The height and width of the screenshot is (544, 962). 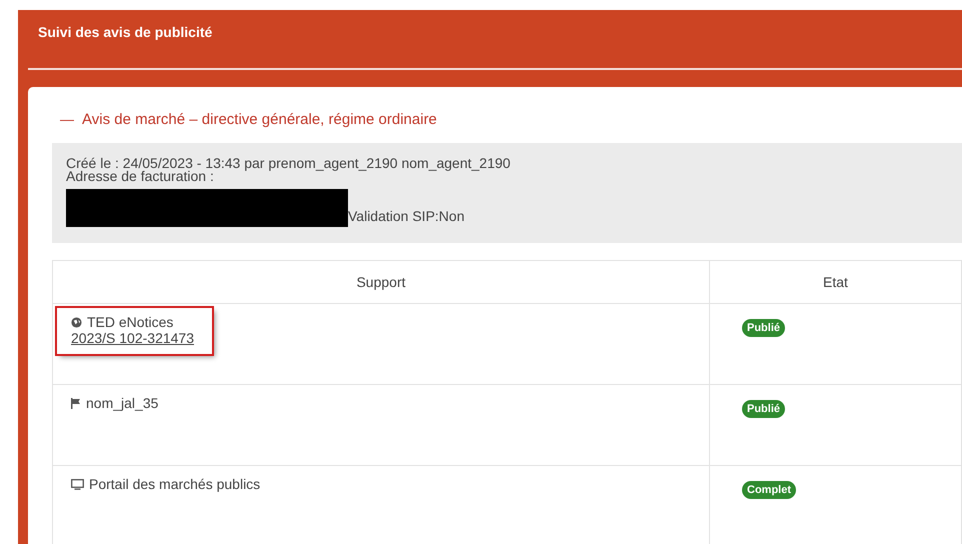 What do you see at coordinates (381, 282) in the screenshot?
I see `column-header: Support` at bounding box center [381, 282].